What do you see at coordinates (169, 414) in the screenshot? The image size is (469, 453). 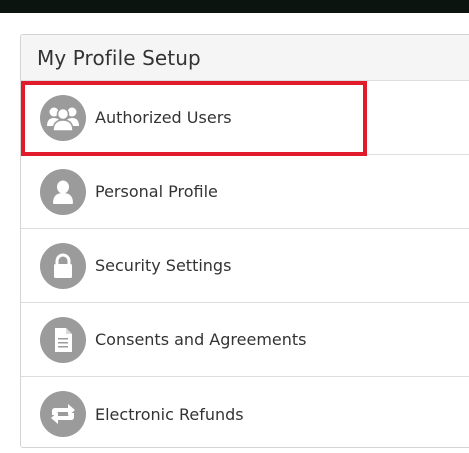 I see `menu-item-label: Electronic Refunds` at bounding box center [169, 414].